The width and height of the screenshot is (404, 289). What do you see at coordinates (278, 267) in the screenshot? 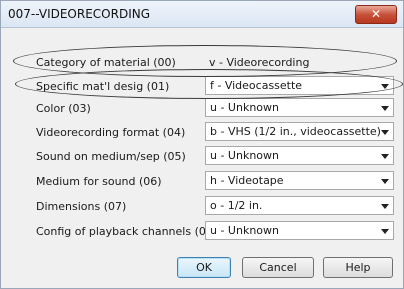
I see `cancel-button: Cancel` at bounding box center [278, 267].